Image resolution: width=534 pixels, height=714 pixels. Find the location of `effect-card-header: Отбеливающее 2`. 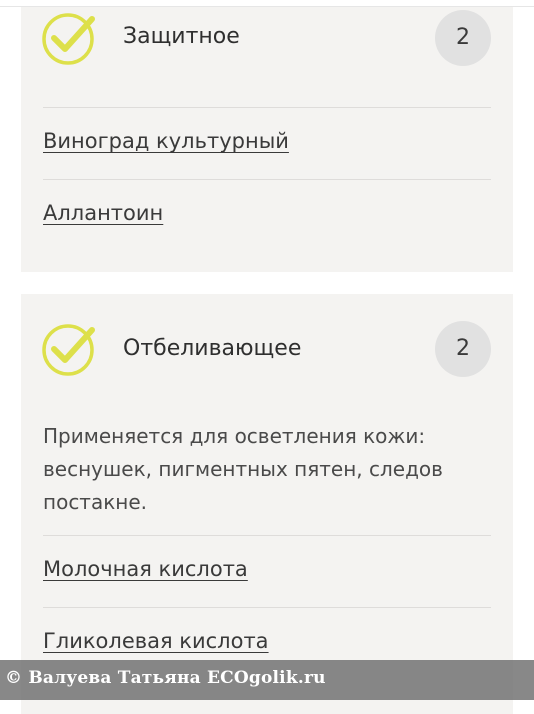

effect-card-header: Отбеливающее 2 is located at coordinates (267, 335).